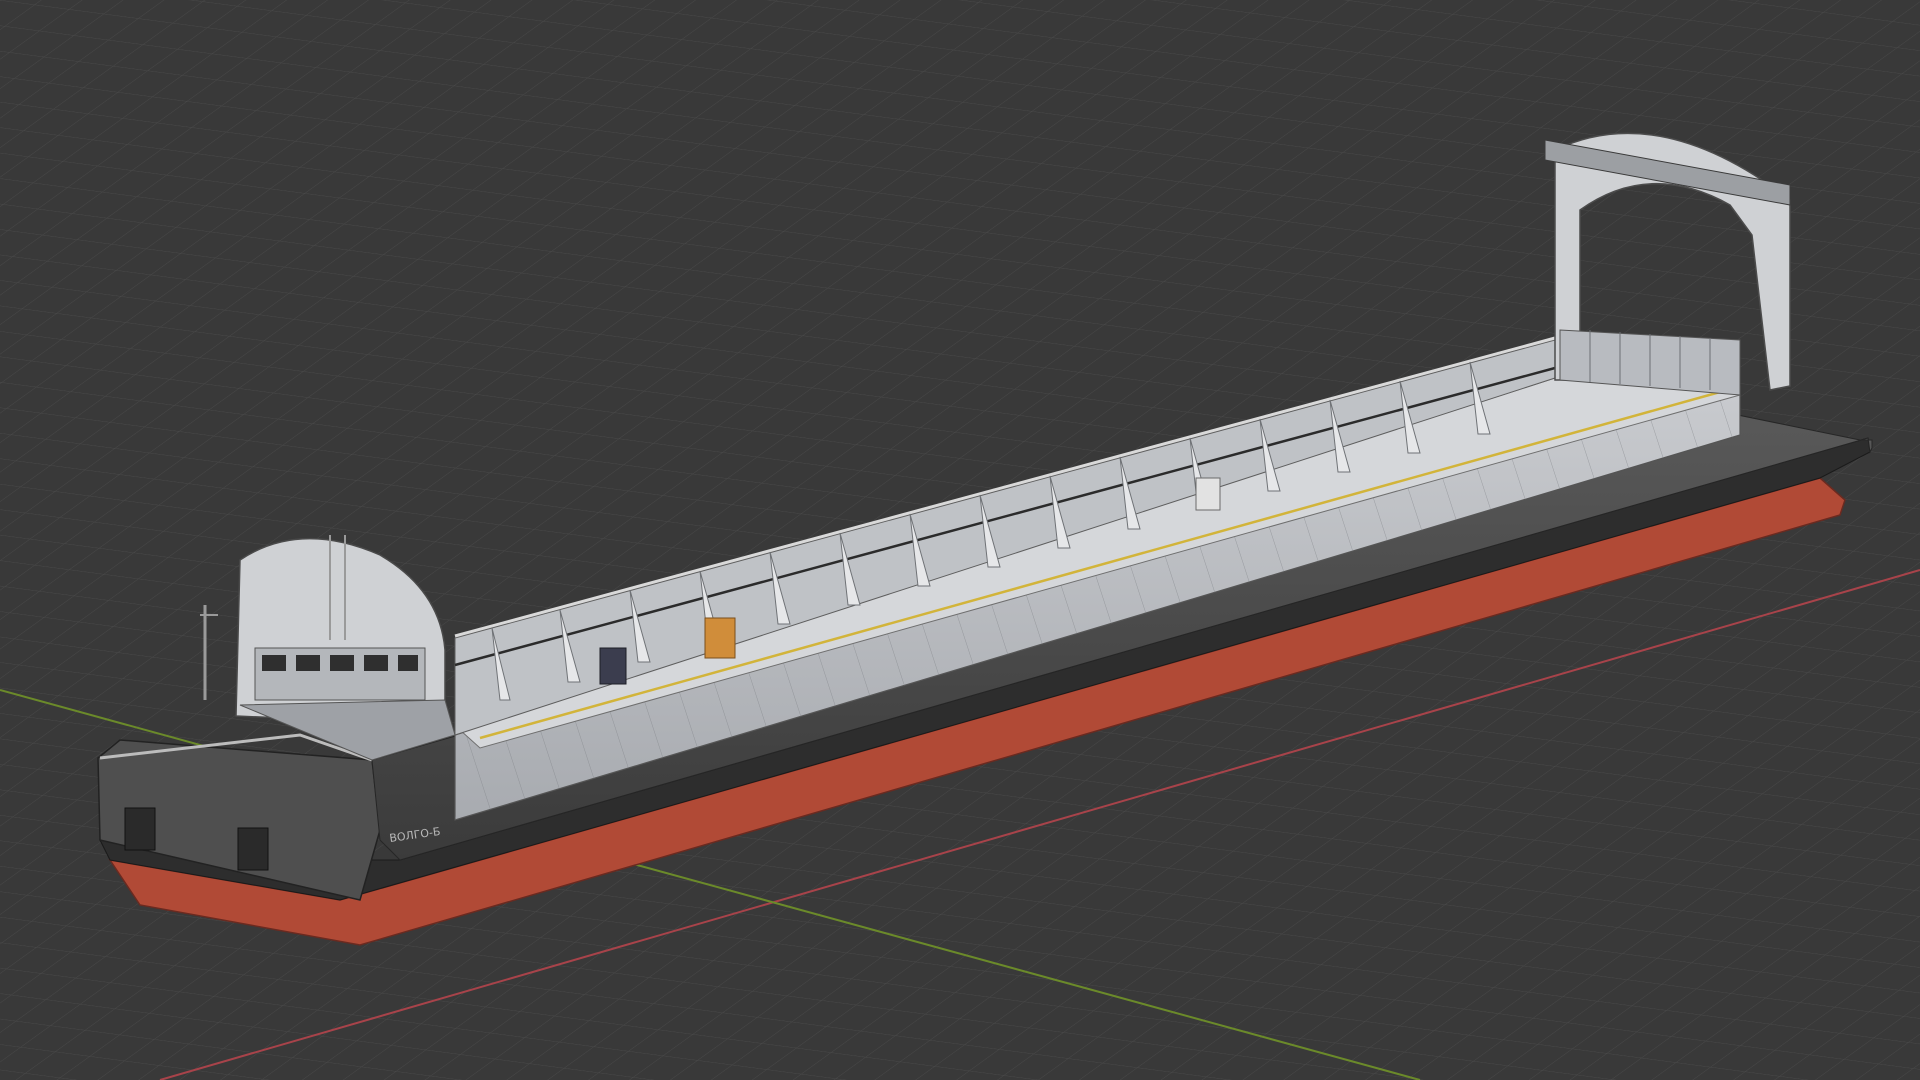 This screenshot has width=1920, height=1080. Describe the element at coordinates (720, 638) in the screenshot. I see `cargo-box-orange` at that location.